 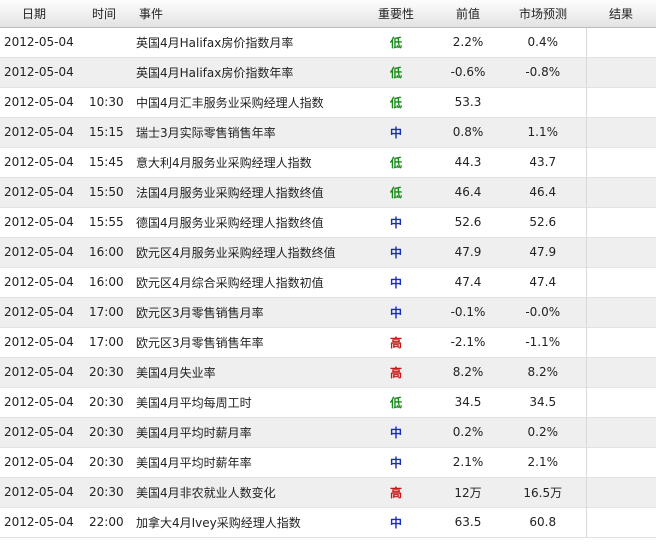 What do you see at coordinates (328, 522) in the screenshot?
I see `table-row: 2012-05-04 22:00 加拿大4月Ivey采购经理人指数 中 63.5 60.8` at bounding box center [328, 522].